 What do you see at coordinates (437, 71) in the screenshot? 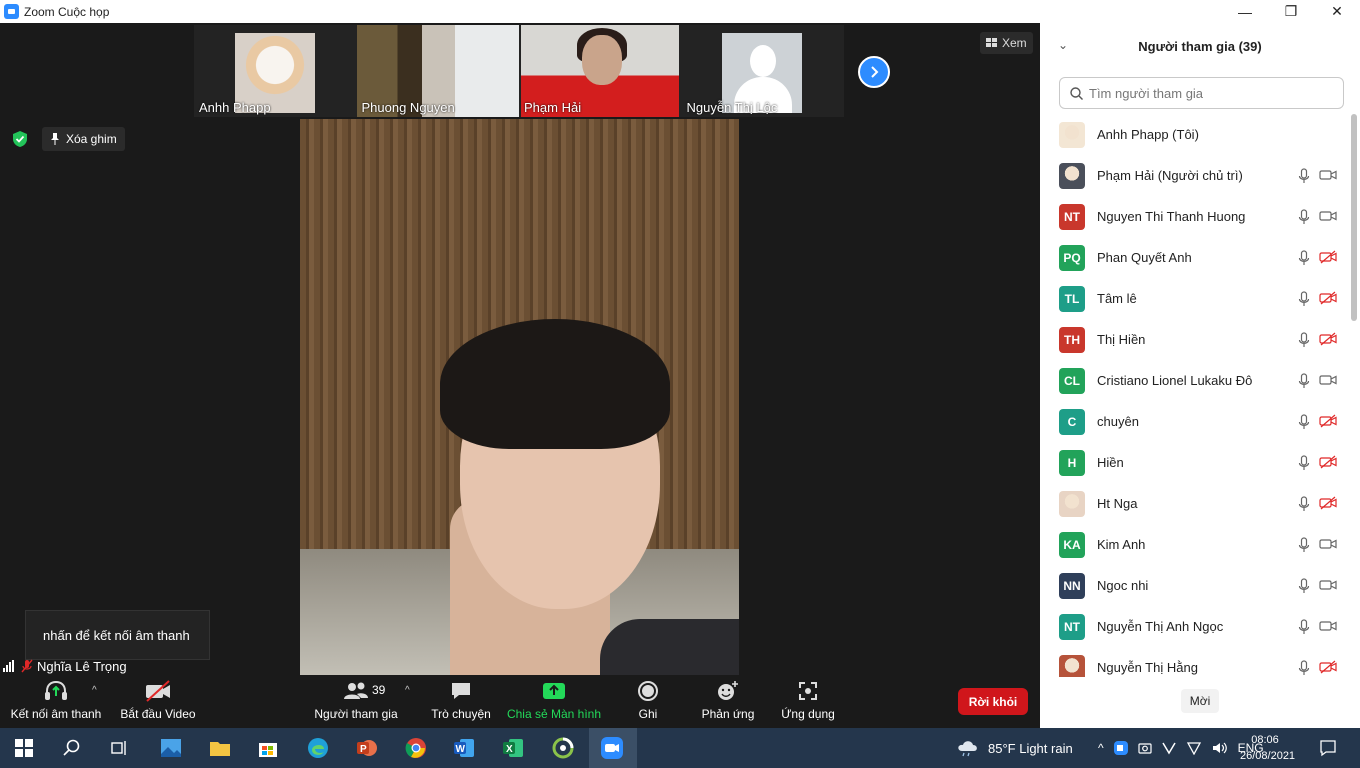
I see `thumbnail-phuong-nguyen: Phuong Nguyen` at bounding box center [437, 71].